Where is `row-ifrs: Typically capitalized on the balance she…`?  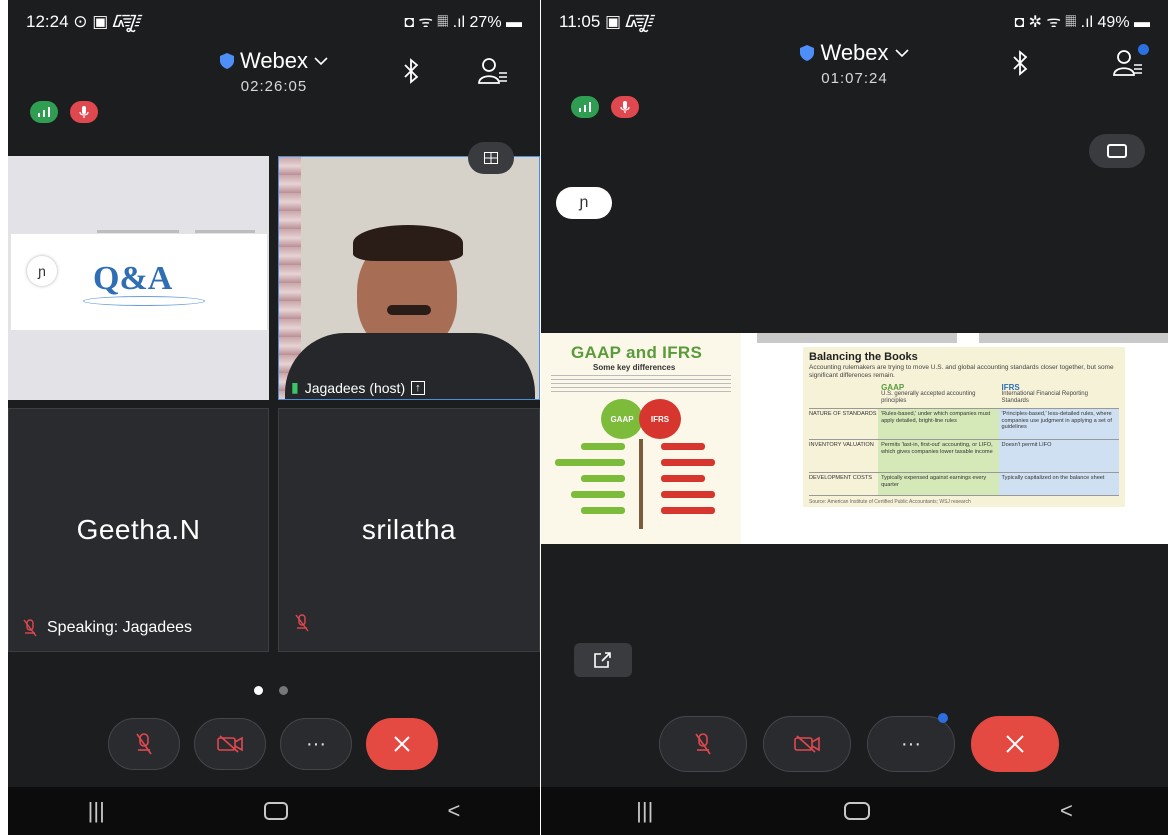
row-ifrs: Typically capitalized on the balance she… is located at coordinates (1059, 484).